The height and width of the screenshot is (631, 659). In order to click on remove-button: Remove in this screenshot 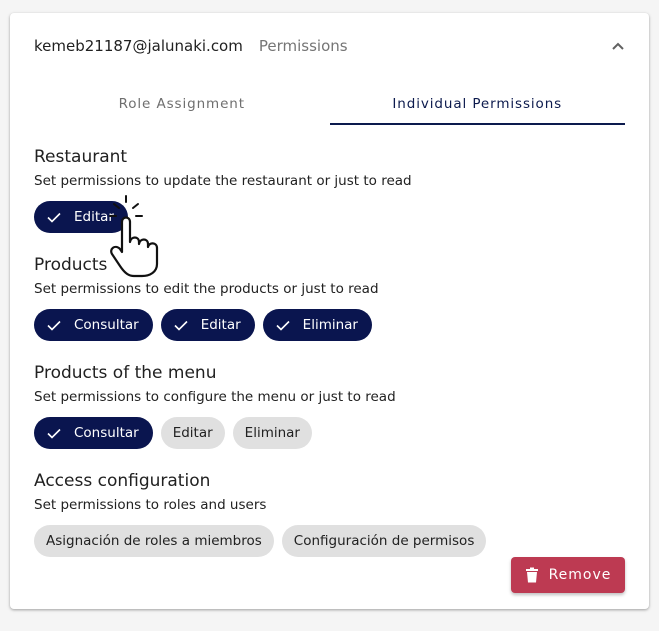, I will do `click(568, 575)`.